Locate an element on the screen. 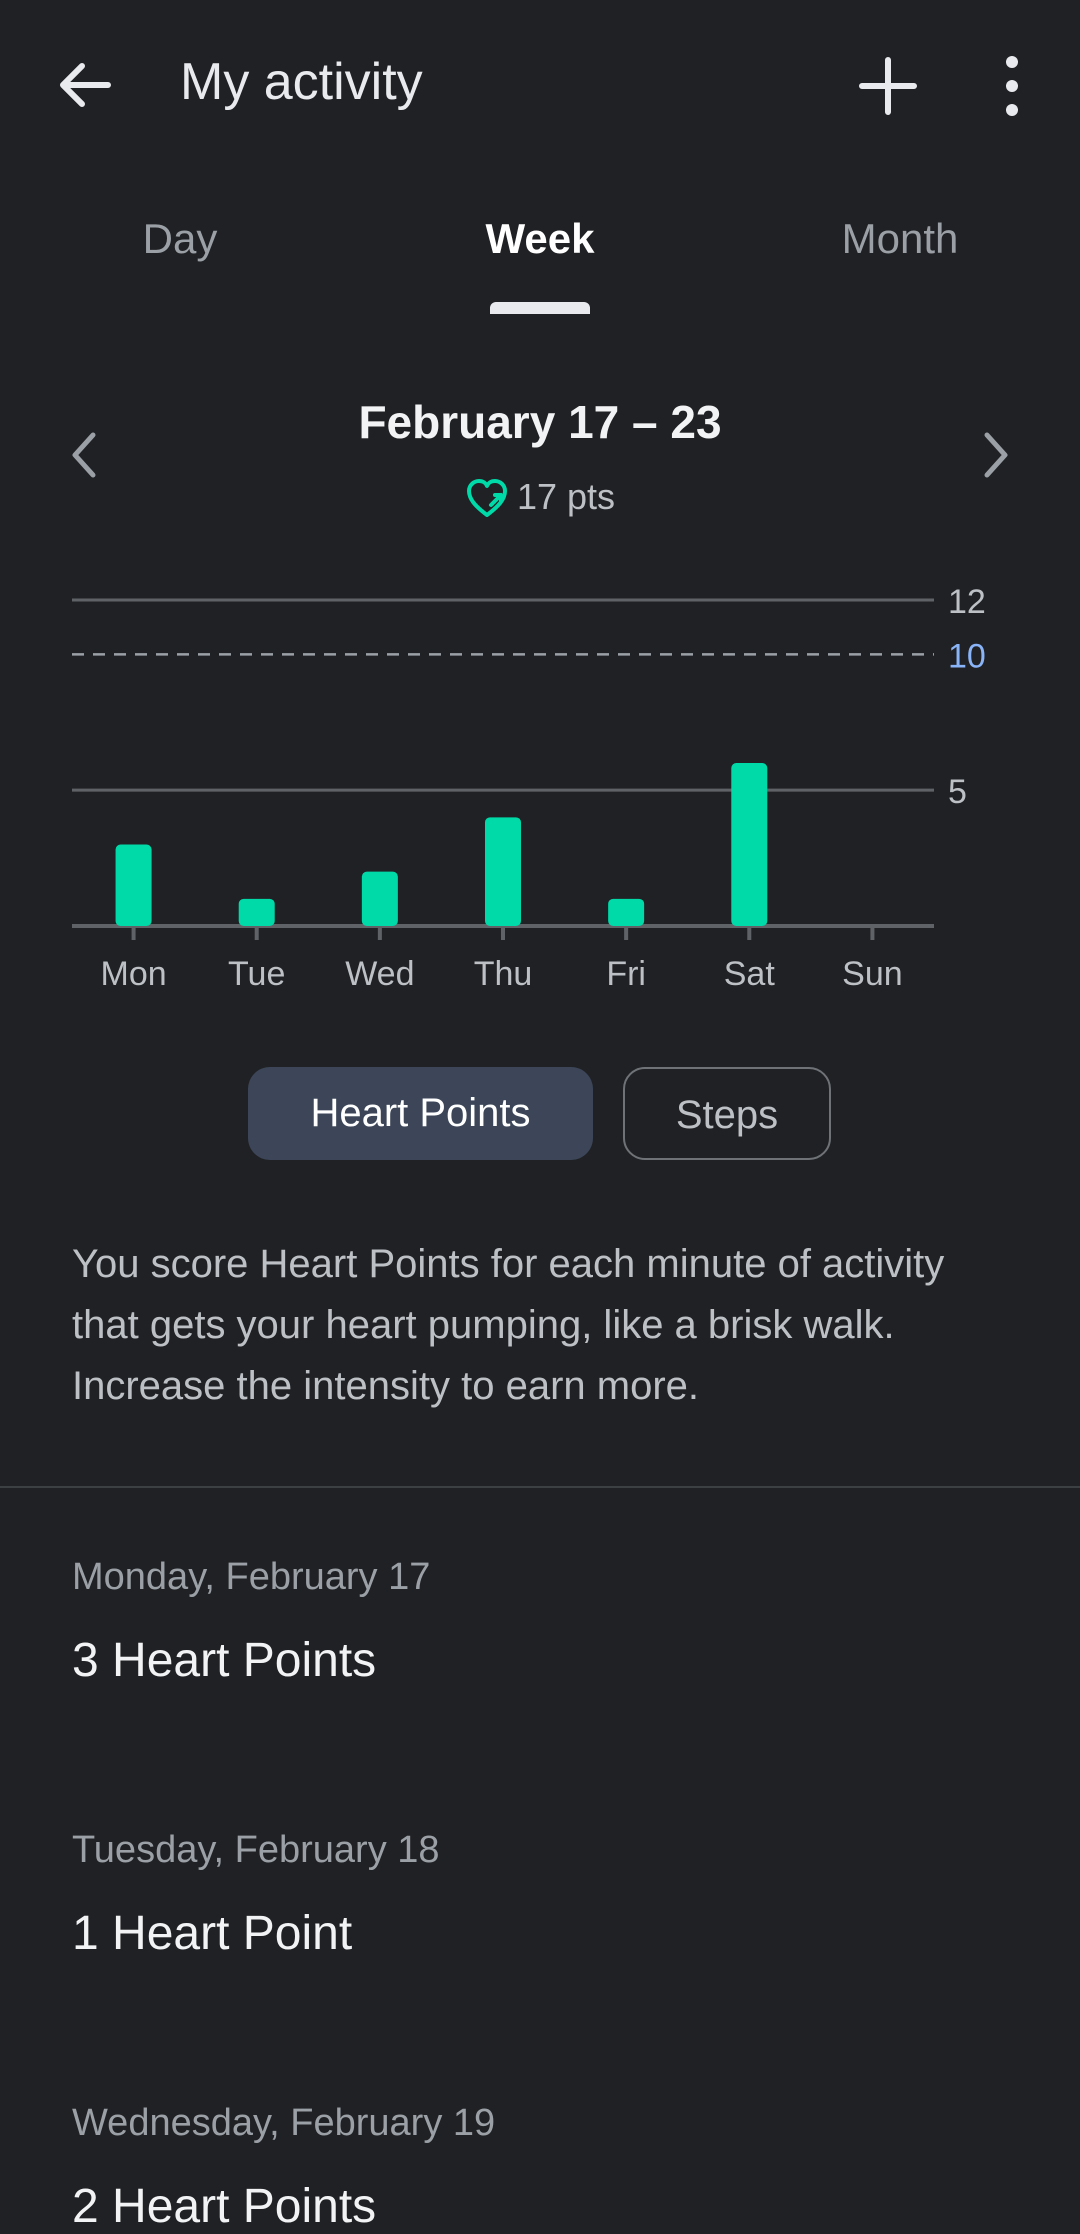 The height and width of the screenshot is (2234, 1080). x-tick-label: Sat is located at coordinates (750, 974).